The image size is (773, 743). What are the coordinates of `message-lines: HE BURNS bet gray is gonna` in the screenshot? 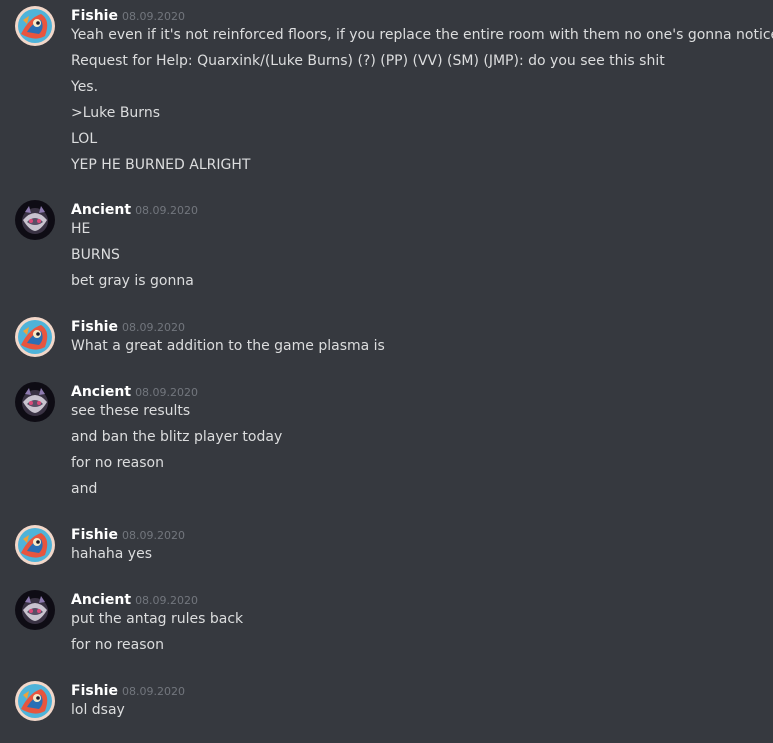 It's located at (132, 257).